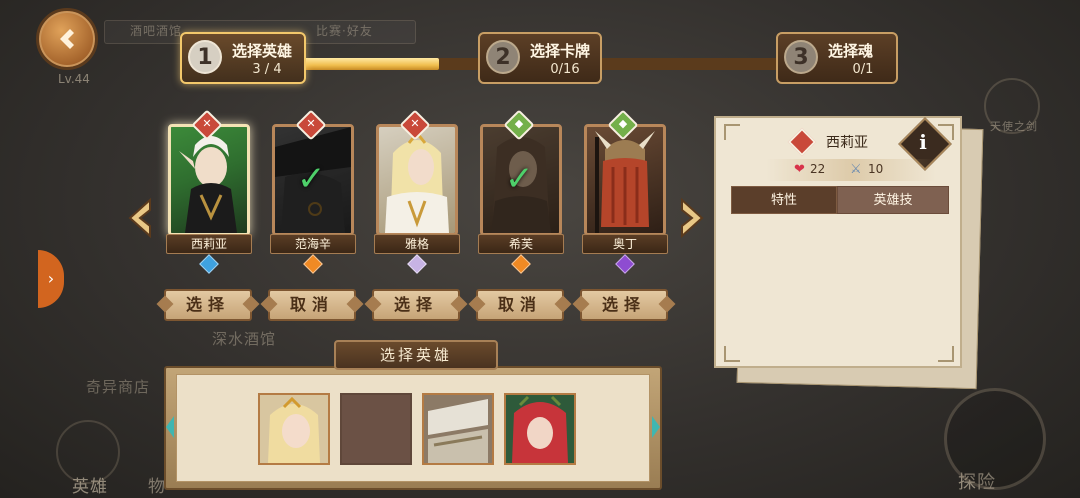 This screenshot has width=1080, height=498. What do you see at coordinates (784, 200) in the screenshot?
I see `tab-traits: 特性` at bounding box center [784, 200].